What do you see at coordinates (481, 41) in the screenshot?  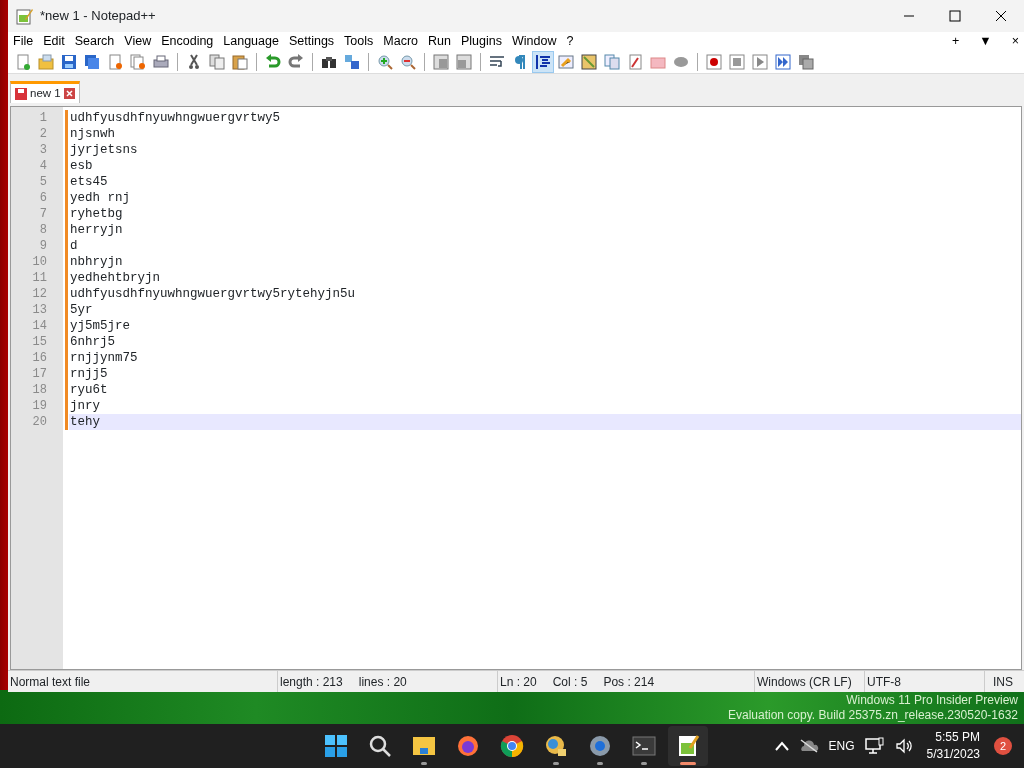 I see `menu-item: Plugins` at bounding box center [481, 41].